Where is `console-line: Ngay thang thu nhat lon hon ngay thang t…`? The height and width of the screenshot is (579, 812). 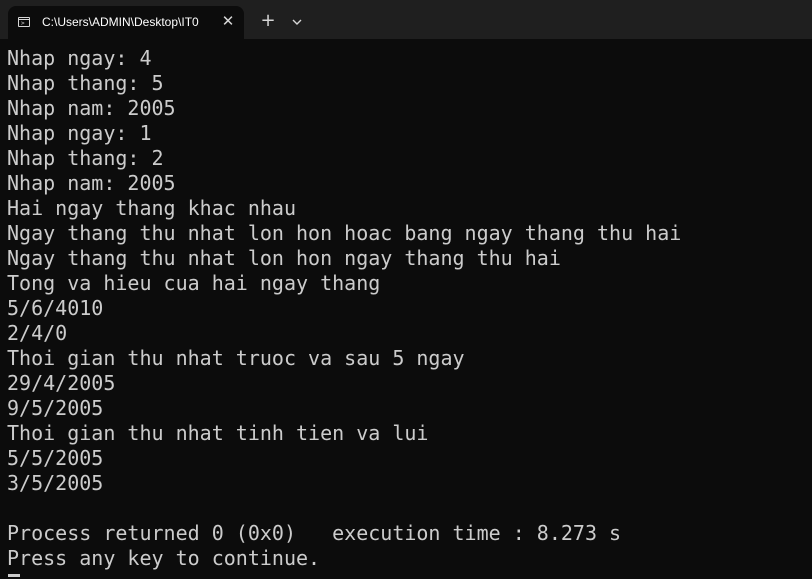
console-line: Ngay thang thu nhat lon hon ngay thang t… is located at coordinates (284, 258).